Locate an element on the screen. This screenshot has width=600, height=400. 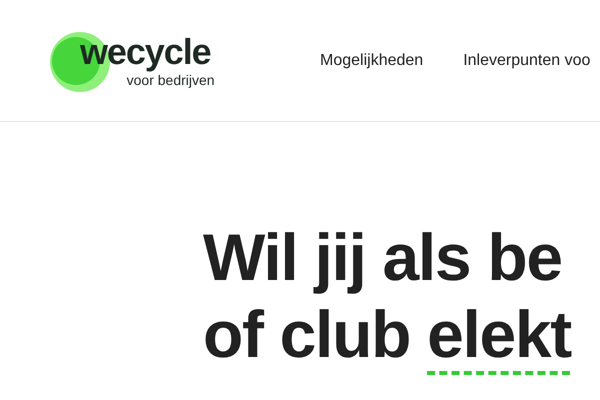
headline-line: Wil jij als be is located at coordinates (383, 257).